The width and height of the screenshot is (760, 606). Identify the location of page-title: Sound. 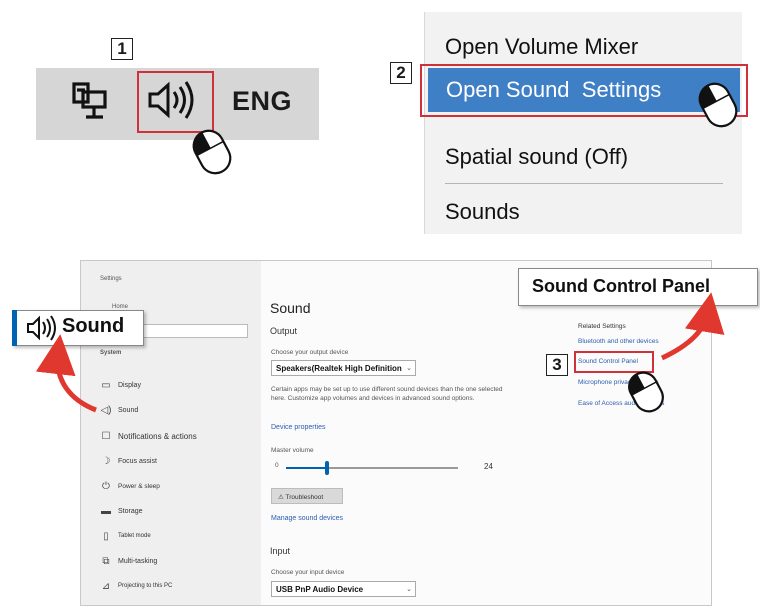
(290, 308).